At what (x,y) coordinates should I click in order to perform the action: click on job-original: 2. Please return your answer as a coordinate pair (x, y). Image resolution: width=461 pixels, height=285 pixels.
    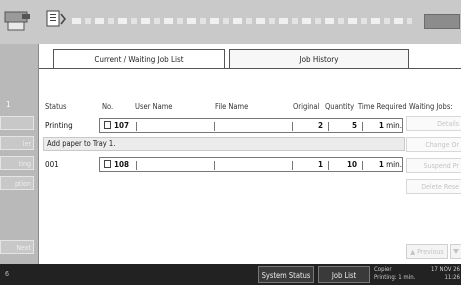
    Looking at the image, I should click on (320, 125).